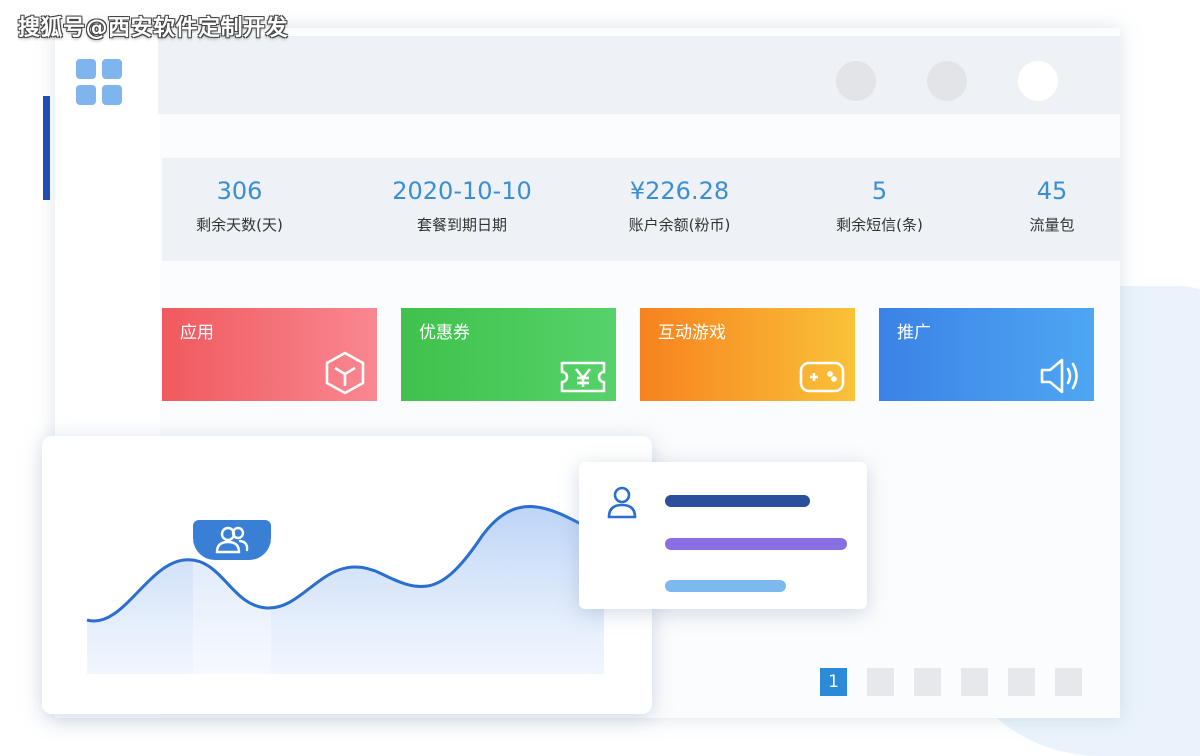 The height and width of the screenshot is (756, 1200). Describe the element at coordinates (723, 535) in the screenshot. I see `user-info-card` at that location.